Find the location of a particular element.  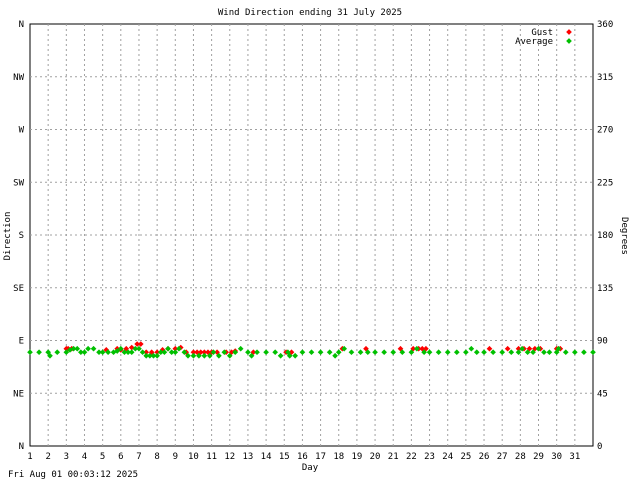

x-tick-label: 2 is located at coordinates (47, 457).